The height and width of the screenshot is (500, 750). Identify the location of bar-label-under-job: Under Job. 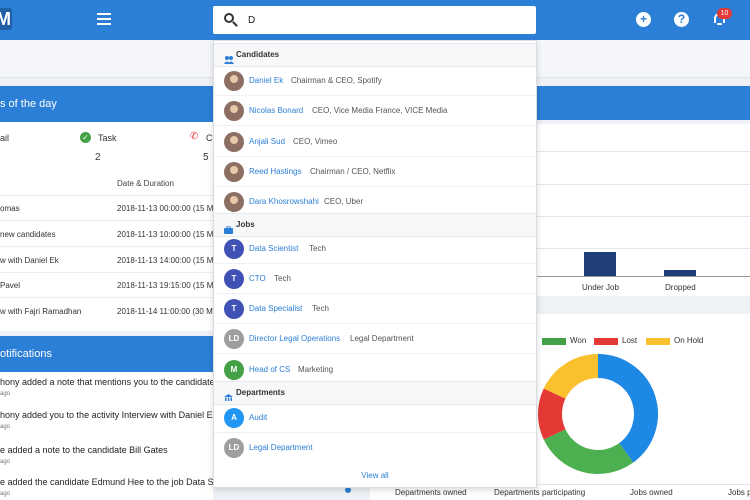
(600, 287).